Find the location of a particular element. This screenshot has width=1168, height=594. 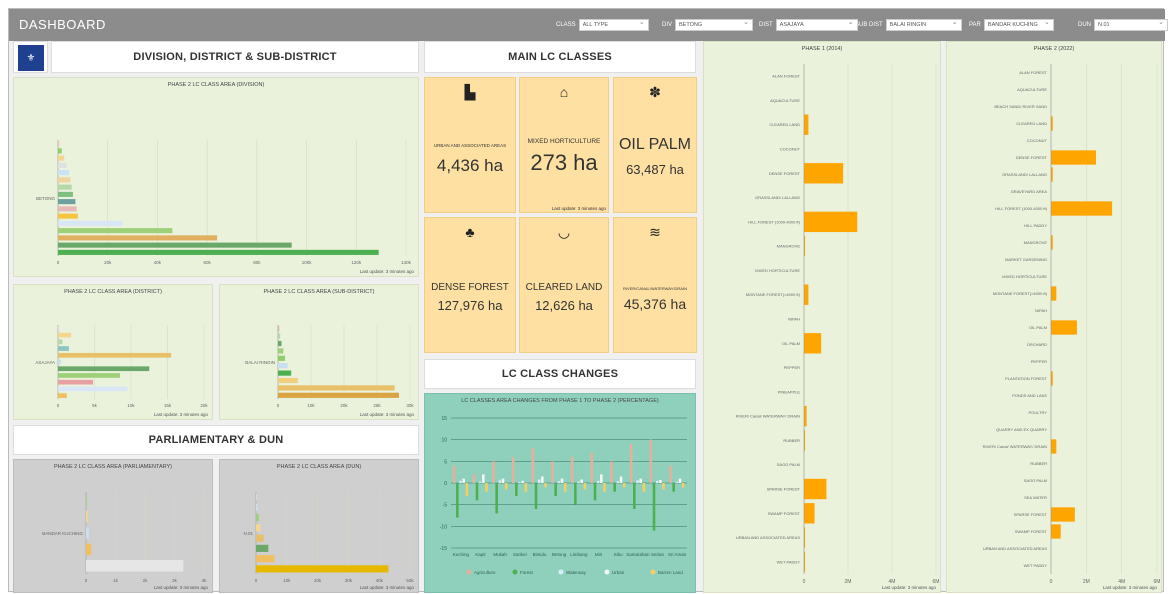

card-dense-forest: ♣ DENSE FOREST 127,976 ha is located at coordinates (470, 285).